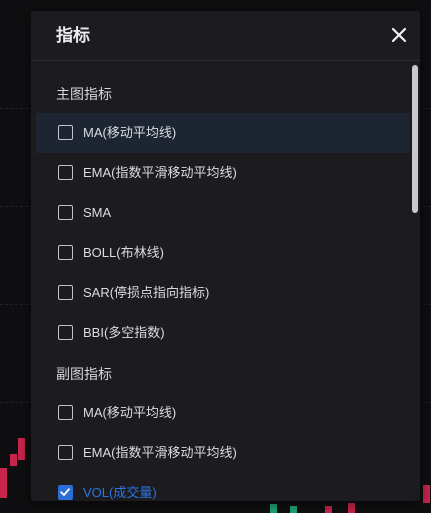 This screenshot has height=513, width=431. Describe the element at coordinates (73, 35) in the screenshot. I see `dialog-title: 指标` at that location.